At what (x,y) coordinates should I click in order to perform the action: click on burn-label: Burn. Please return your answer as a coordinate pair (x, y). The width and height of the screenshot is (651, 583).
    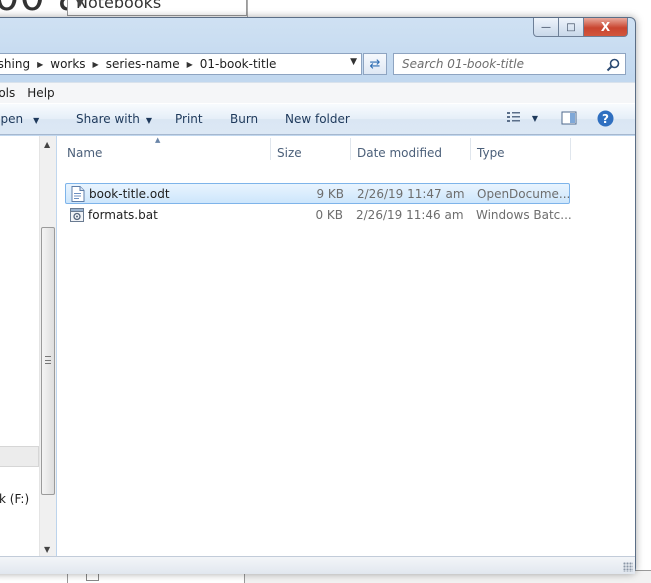
    Looking at the image, I should click on (244, 119).